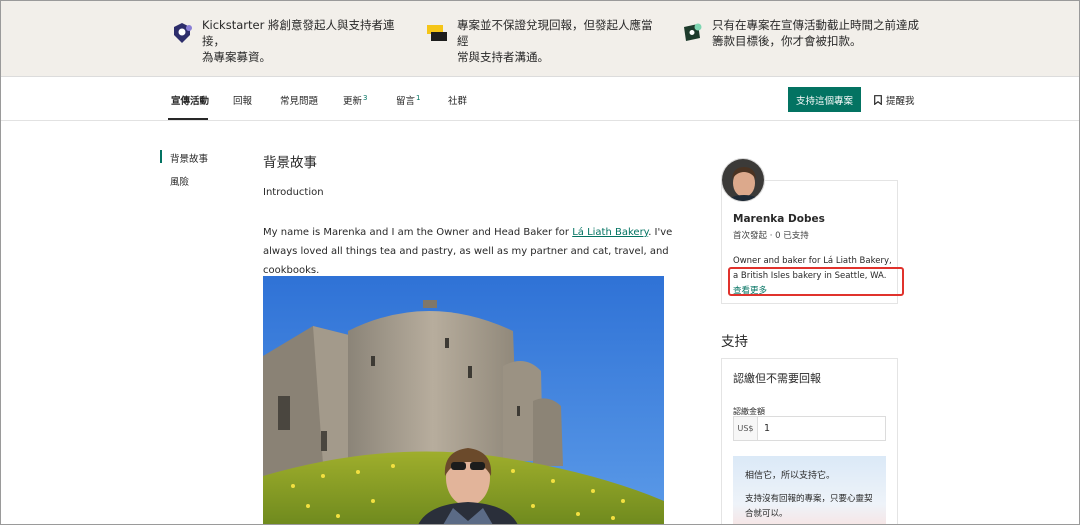 The width and height of the screenshot is (1080, 525). What do you see at coordinates (779, 219) in the screenshot?
I see `creator-name: Marenka Dobes` at bounding box center [779, 219].